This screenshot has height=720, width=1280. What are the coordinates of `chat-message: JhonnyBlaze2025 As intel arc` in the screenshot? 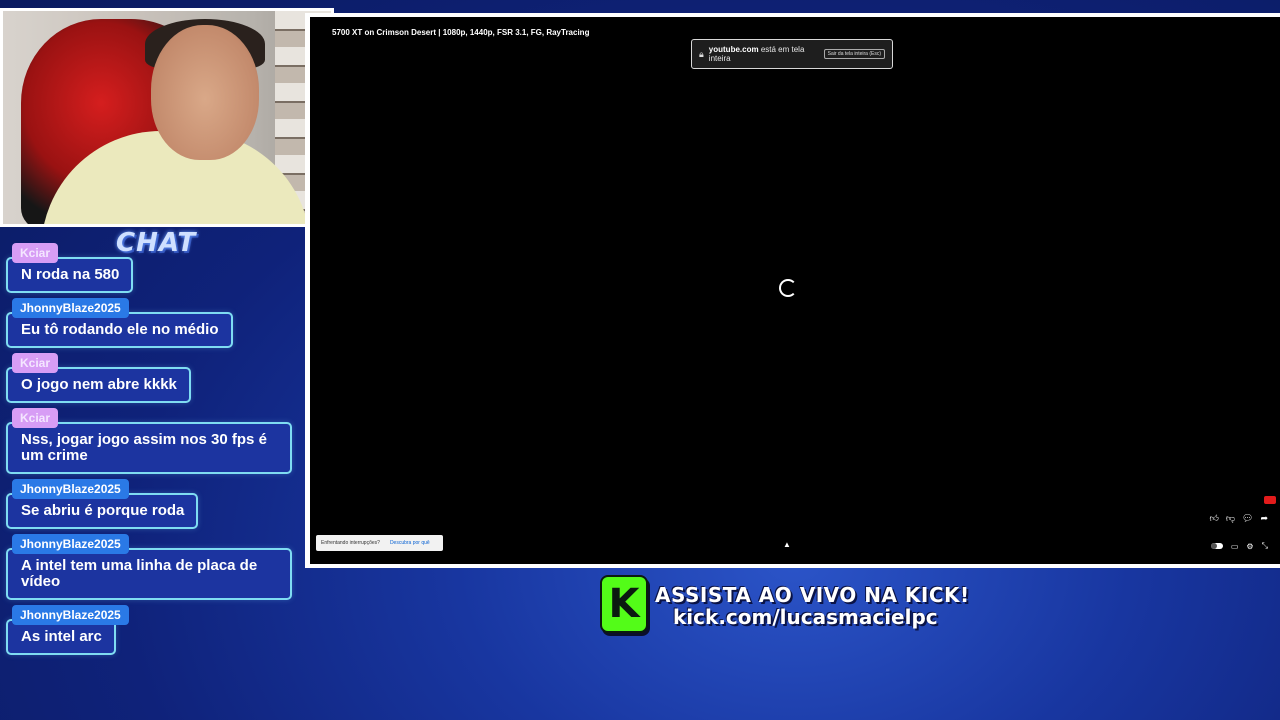 It's located at (151, 630).